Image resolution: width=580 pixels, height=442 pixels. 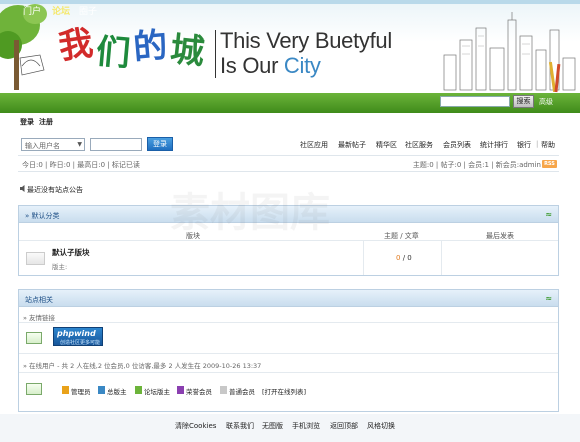 I want to click on rss-icon: RSS, so click(x=549, y=164).